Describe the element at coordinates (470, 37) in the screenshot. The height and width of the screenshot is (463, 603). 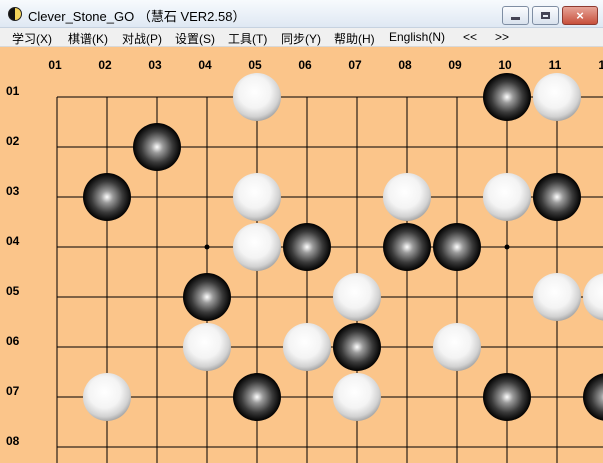
I see `menu-prev: <<` at that location.